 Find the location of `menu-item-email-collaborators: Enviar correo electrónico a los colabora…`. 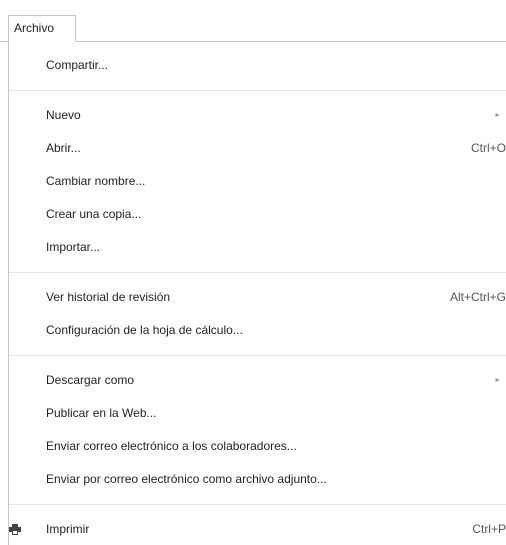

menu-item-email-collaborators: Enviar correo electrónico a los colabora… is located at coordinates (257, 446).